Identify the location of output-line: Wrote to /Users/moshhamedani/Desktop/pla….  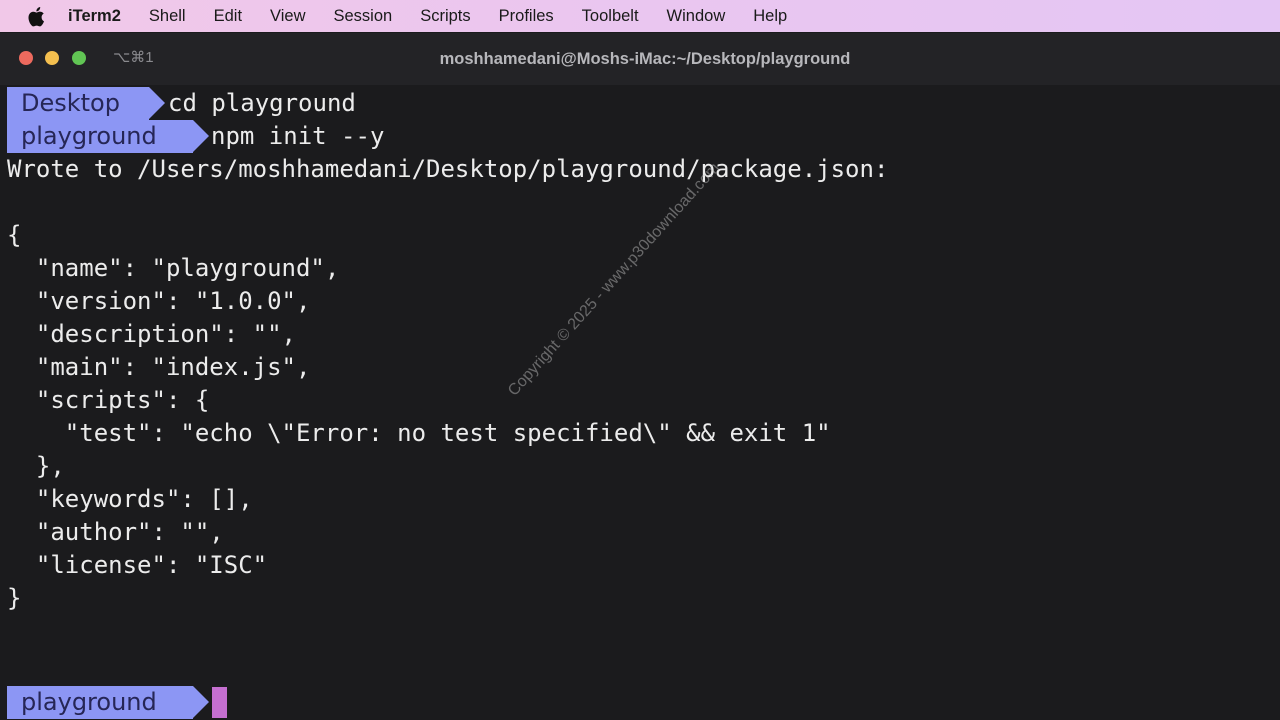
(448, 169).